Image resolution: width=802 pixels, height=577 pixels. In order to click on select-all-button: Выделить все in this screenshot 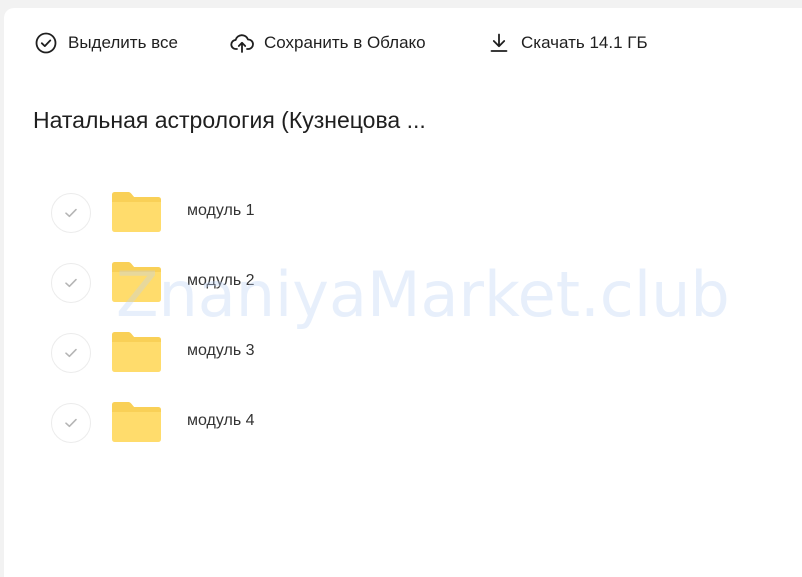, I will do `click(106, 43)`.